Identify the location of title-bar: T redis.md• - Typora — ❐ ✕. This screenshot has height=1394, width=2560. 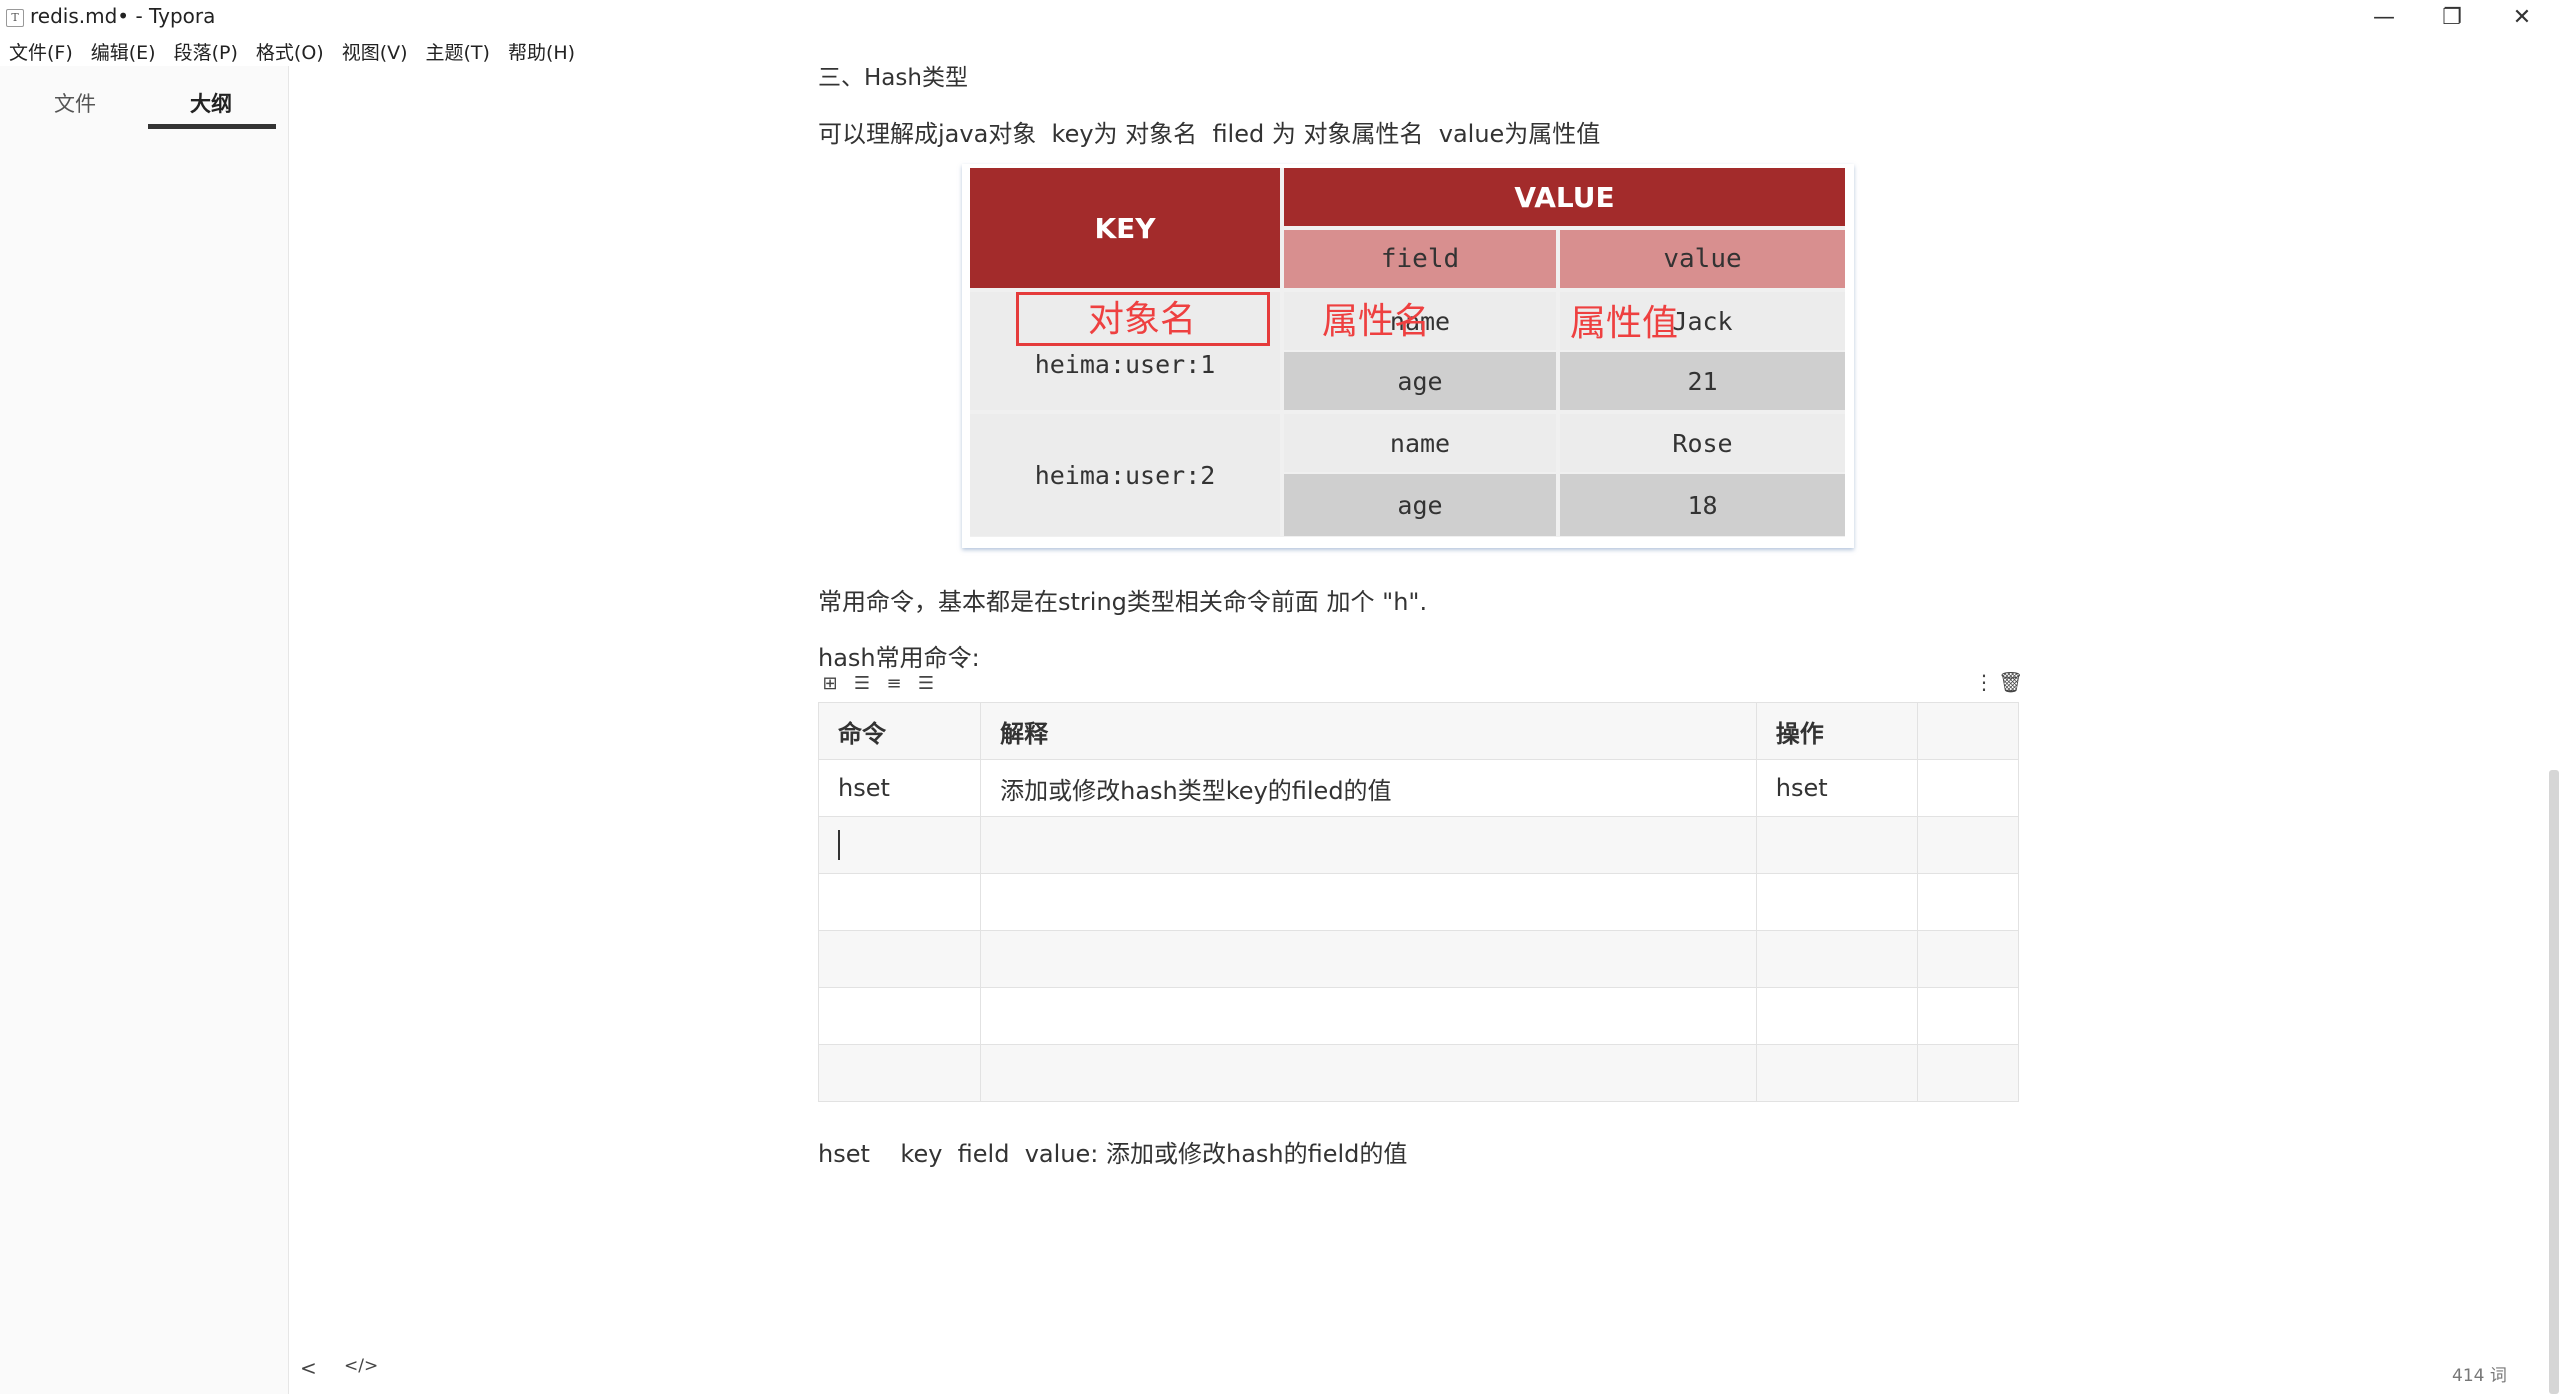
(1280, 17).